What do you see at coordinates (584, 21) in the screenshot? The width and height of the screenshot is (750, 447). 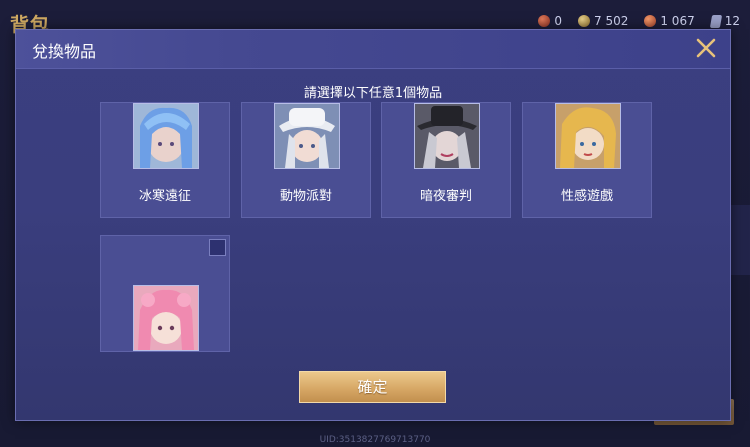 I see `gold-coin-icon` at bounding box center [584, 21].